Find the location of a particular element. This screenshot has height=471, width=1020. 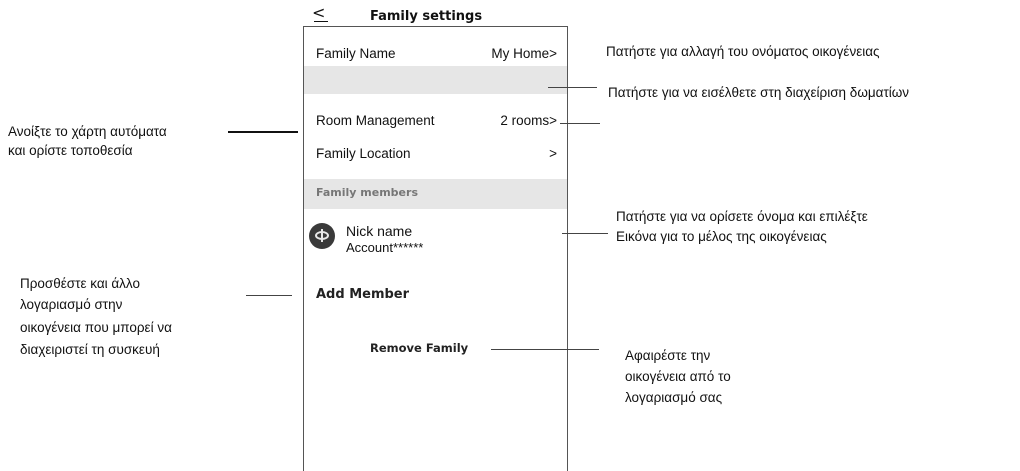

back-arrow-icon: < is located at coordinates (319, 13).